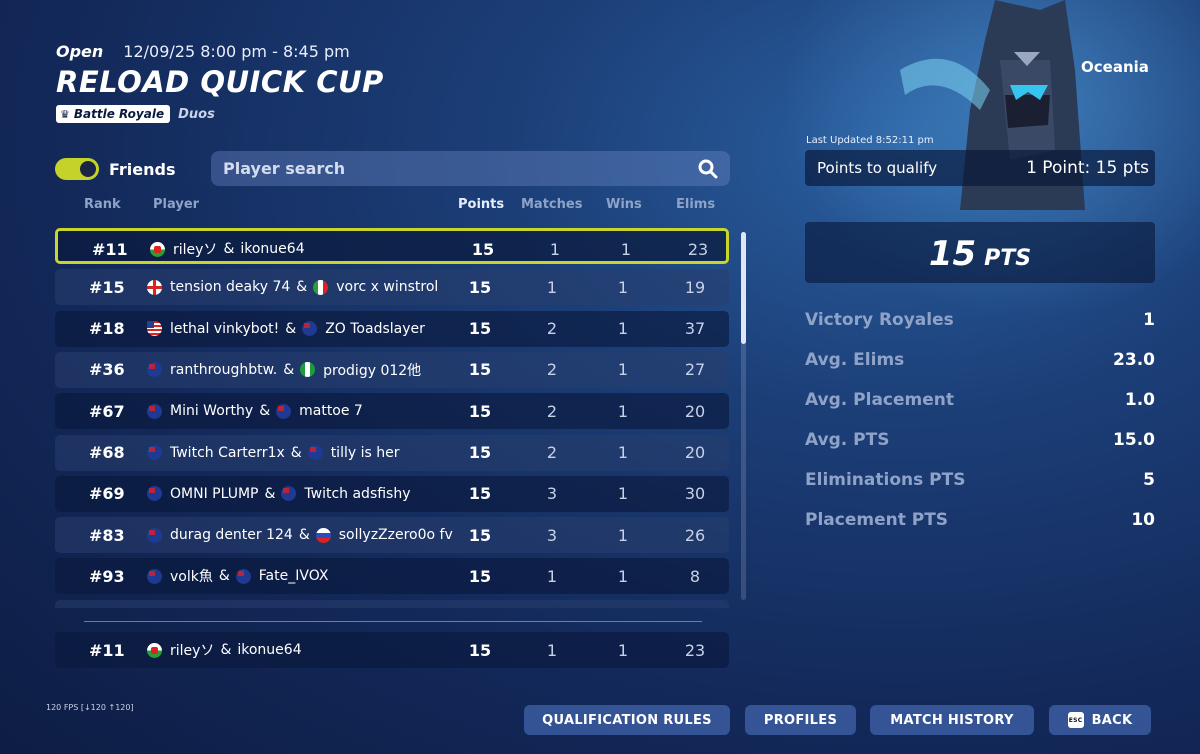 This screenshot has width=1200, height=754. Describe the element at coordinates (743, 288) in the screenshot. I see `scroll-thumb` at that location.